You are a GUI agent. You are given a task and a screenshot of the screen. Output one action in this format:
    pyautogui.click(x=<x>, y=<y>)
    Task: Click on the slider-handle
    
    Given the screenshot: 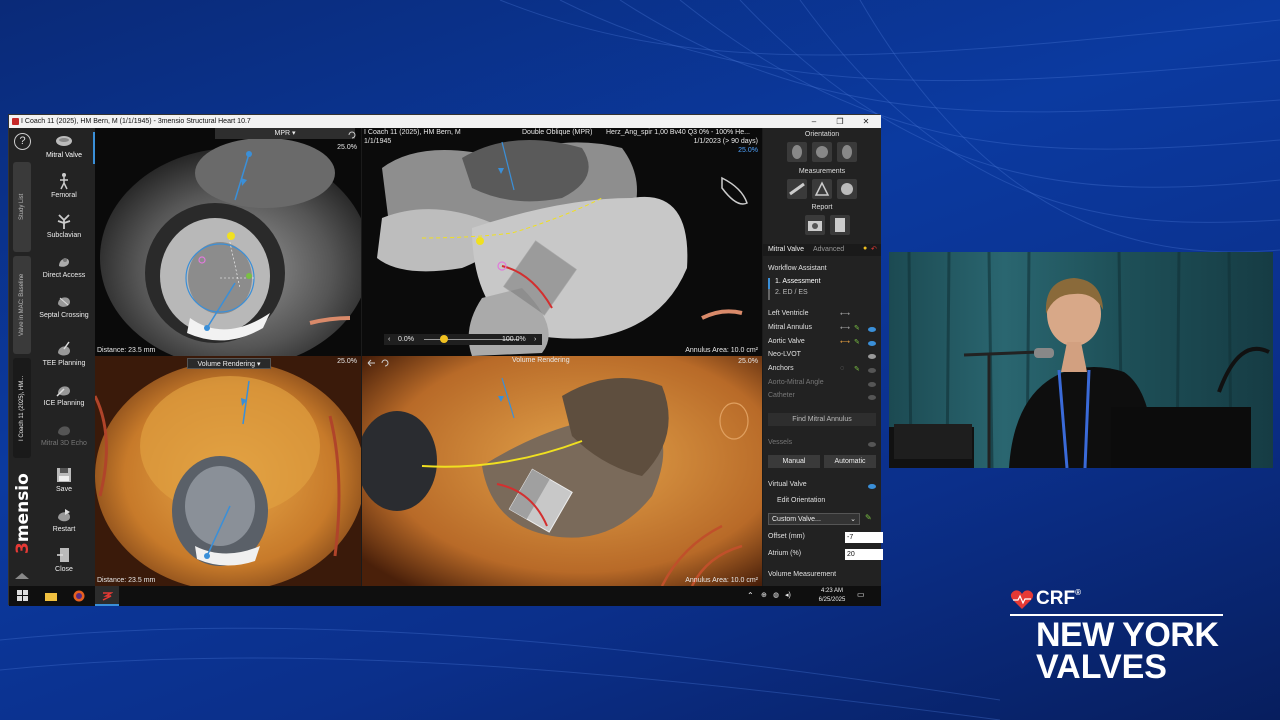 What is the action you would take?
    pyautogui.click(x=444, y=339)
    